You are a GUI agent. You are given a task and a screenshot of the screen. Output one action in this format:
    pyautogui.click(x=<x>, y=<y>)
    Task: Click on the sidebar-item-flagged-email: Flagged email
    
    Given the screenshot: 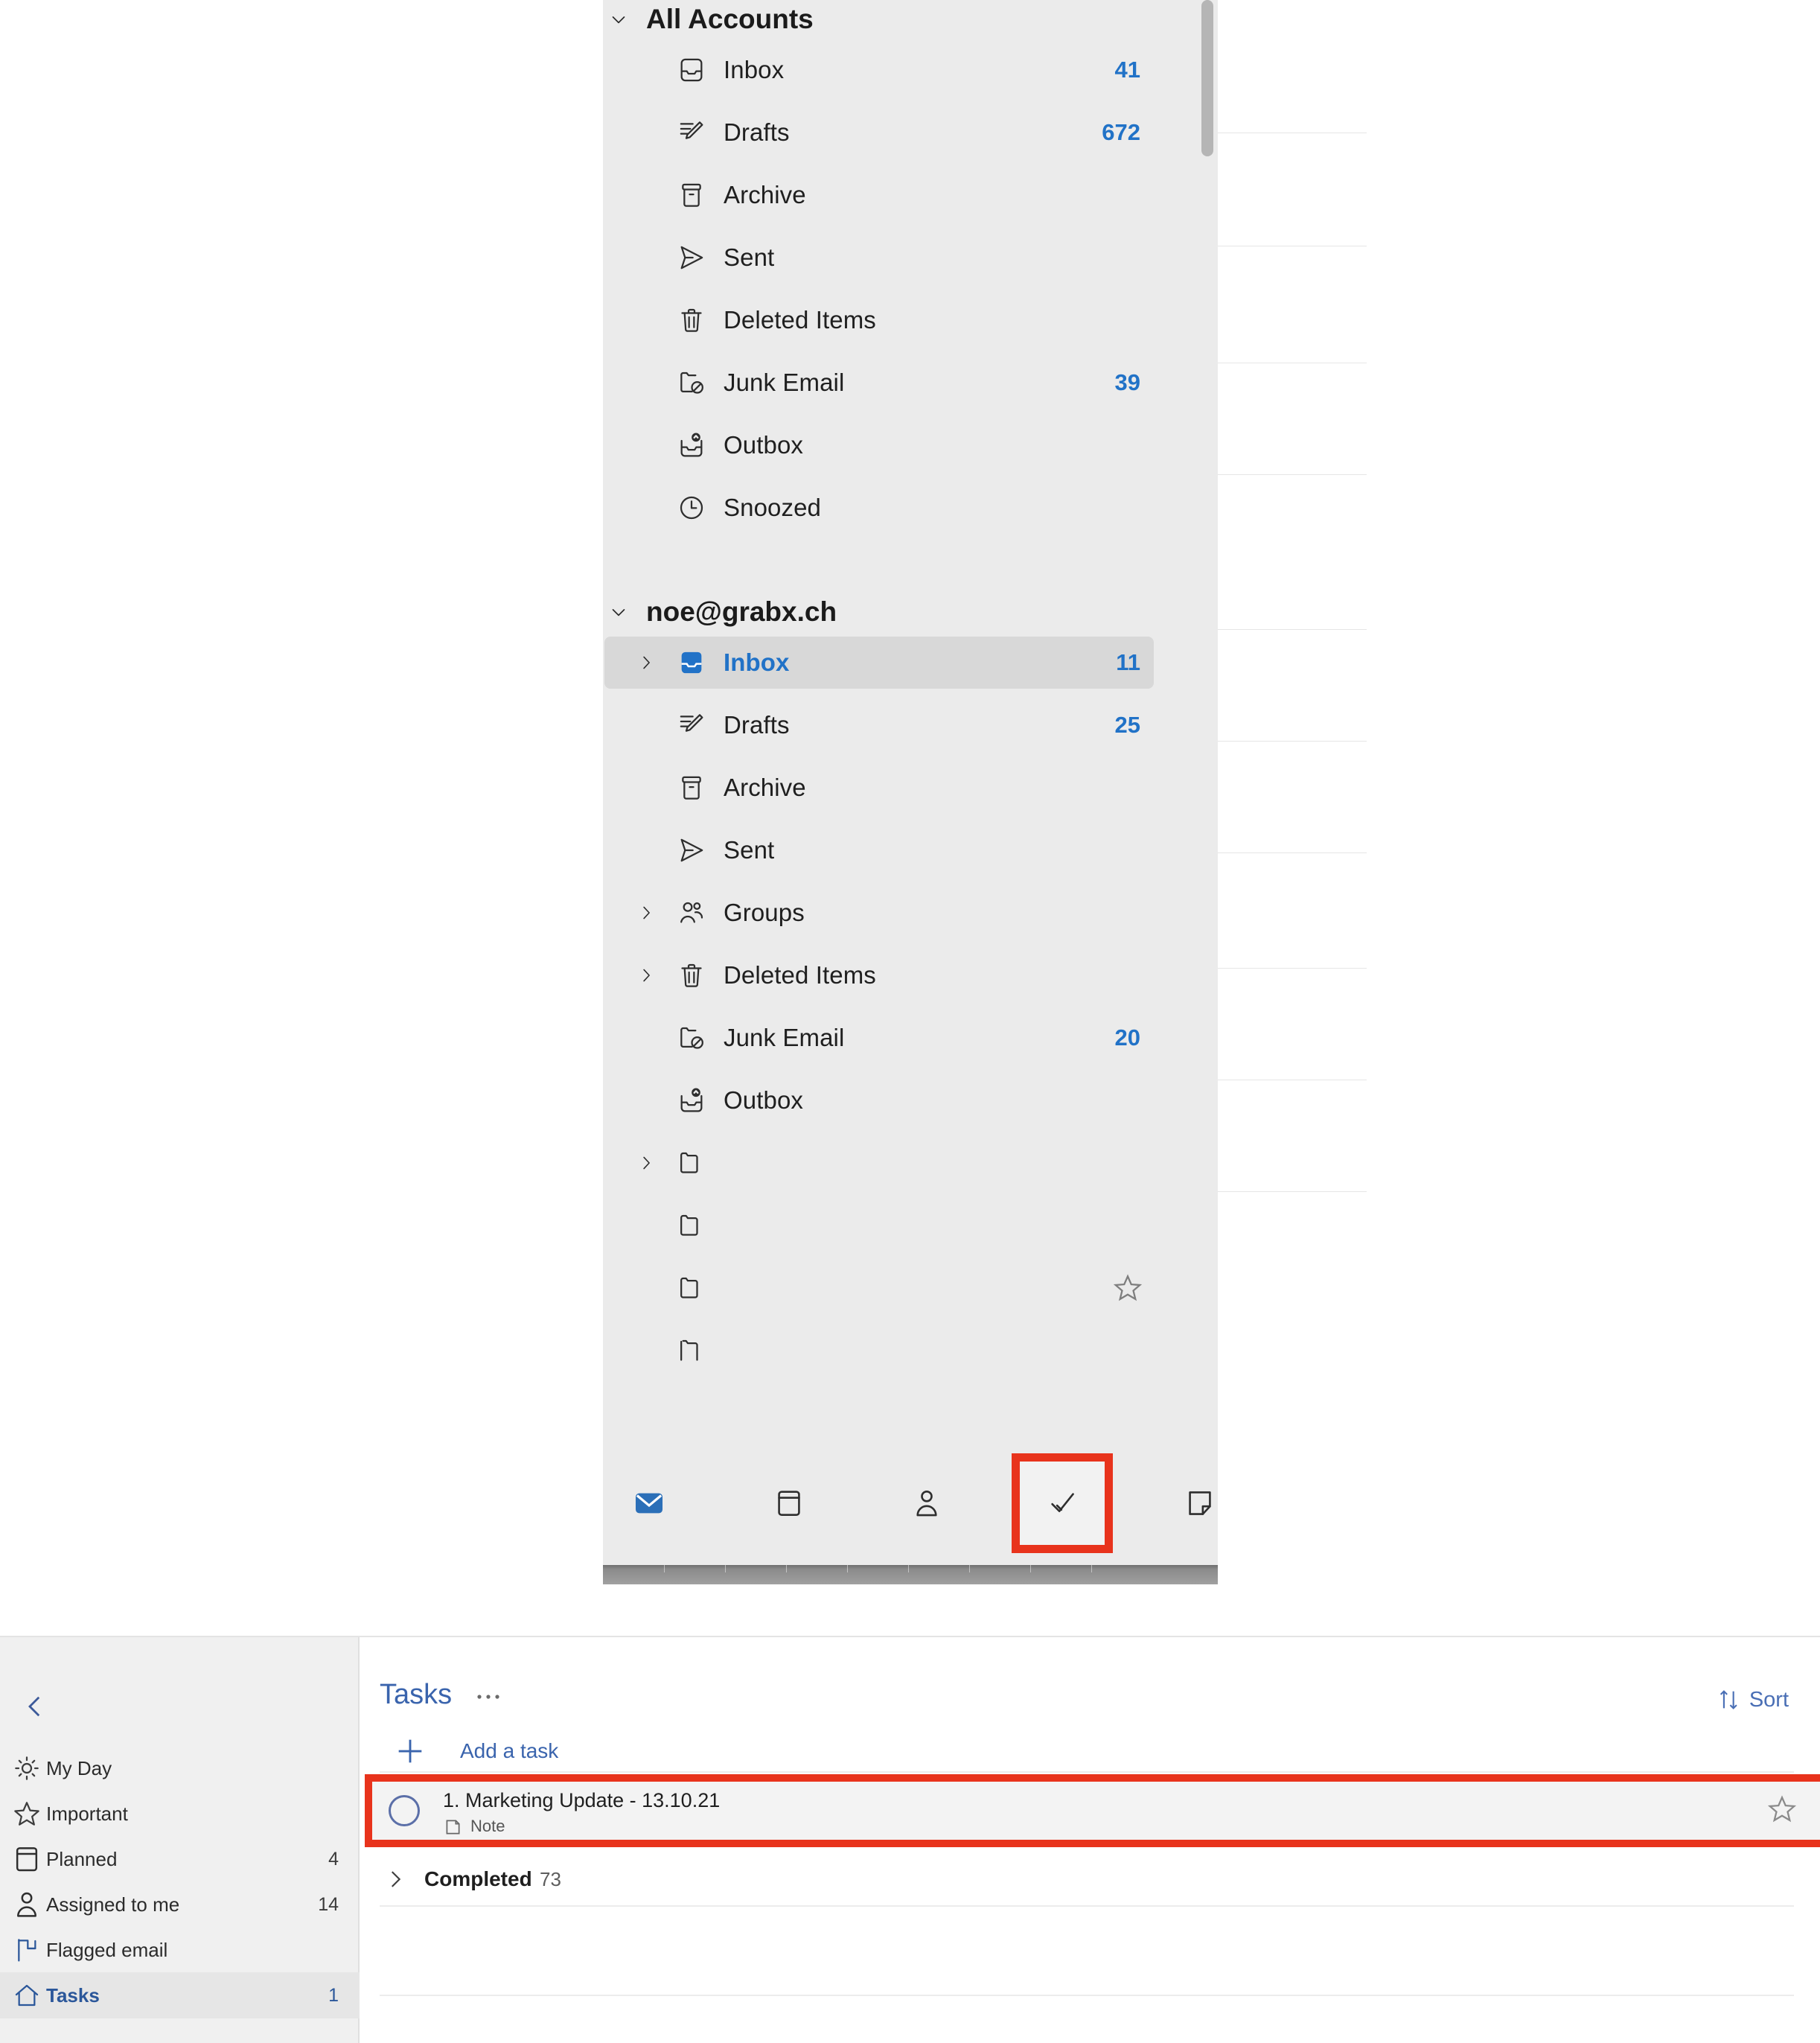 What is the action you would take?
    pyautogui.click(x=180, y=1950)
    